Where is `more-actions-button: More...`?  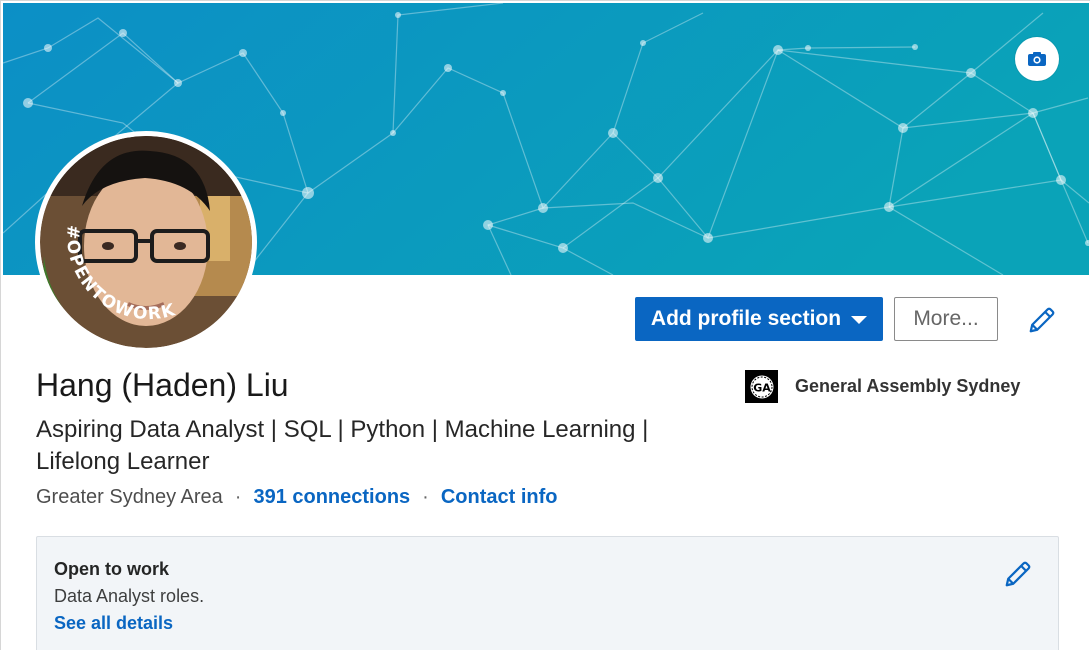
more-actions-button: More... is located at coordinates (946, 319).